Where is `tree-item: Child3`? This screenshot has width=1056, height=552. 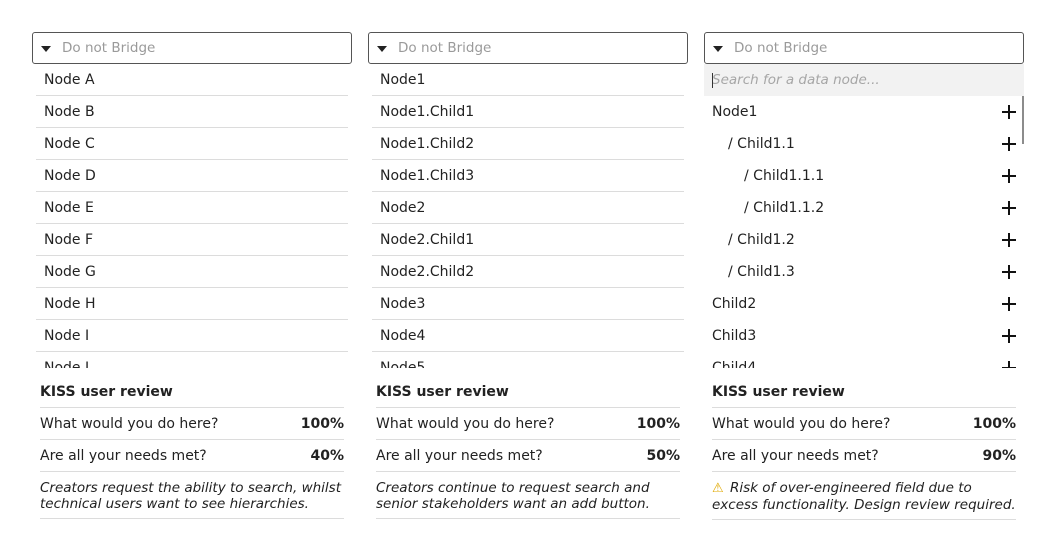 tree-item: Child3 is located at coordinates (864, 336).